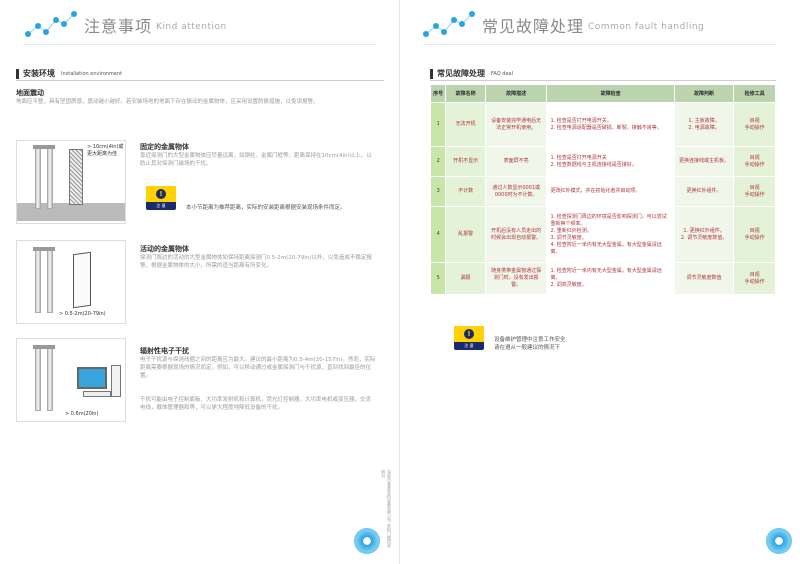 Image resolution: width=800 pixels, height=564 pixels. Describe the element at coordinates (97, 394) in the screenshot. I see `keyboard-icon` at that location.